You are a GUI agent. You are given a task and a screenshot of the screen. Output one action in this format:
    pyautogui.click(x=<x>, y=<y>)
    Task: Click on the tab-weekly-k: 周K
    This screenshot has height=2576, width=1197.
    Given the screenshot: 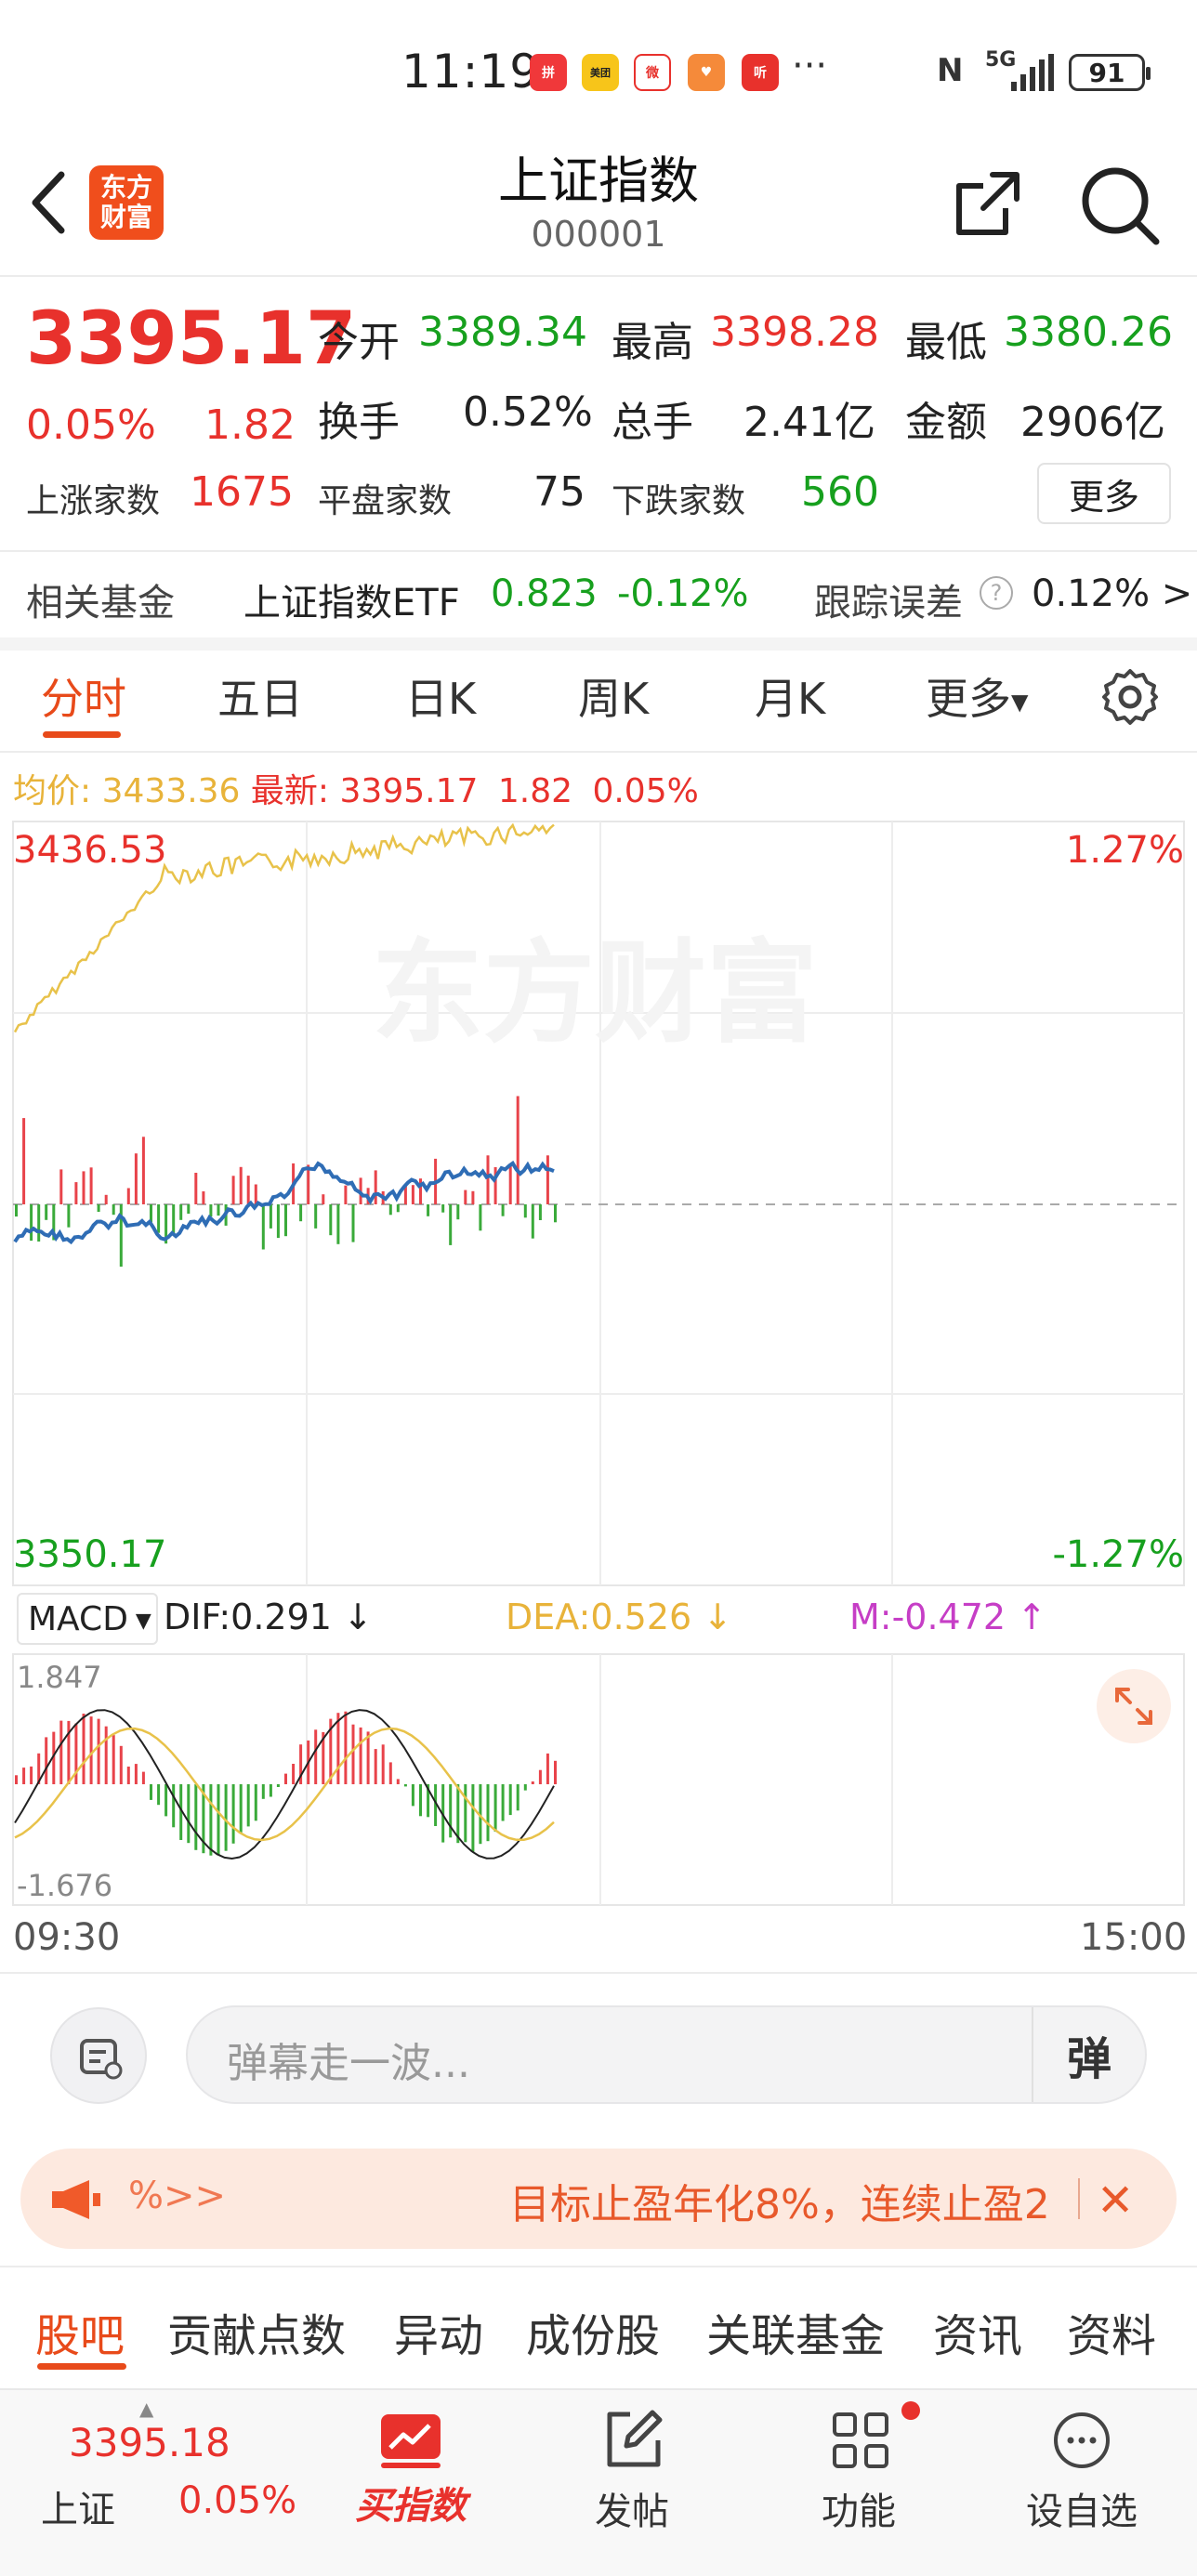 What is the action you would take?
    pyautogui.click(x=613, y=696)
    